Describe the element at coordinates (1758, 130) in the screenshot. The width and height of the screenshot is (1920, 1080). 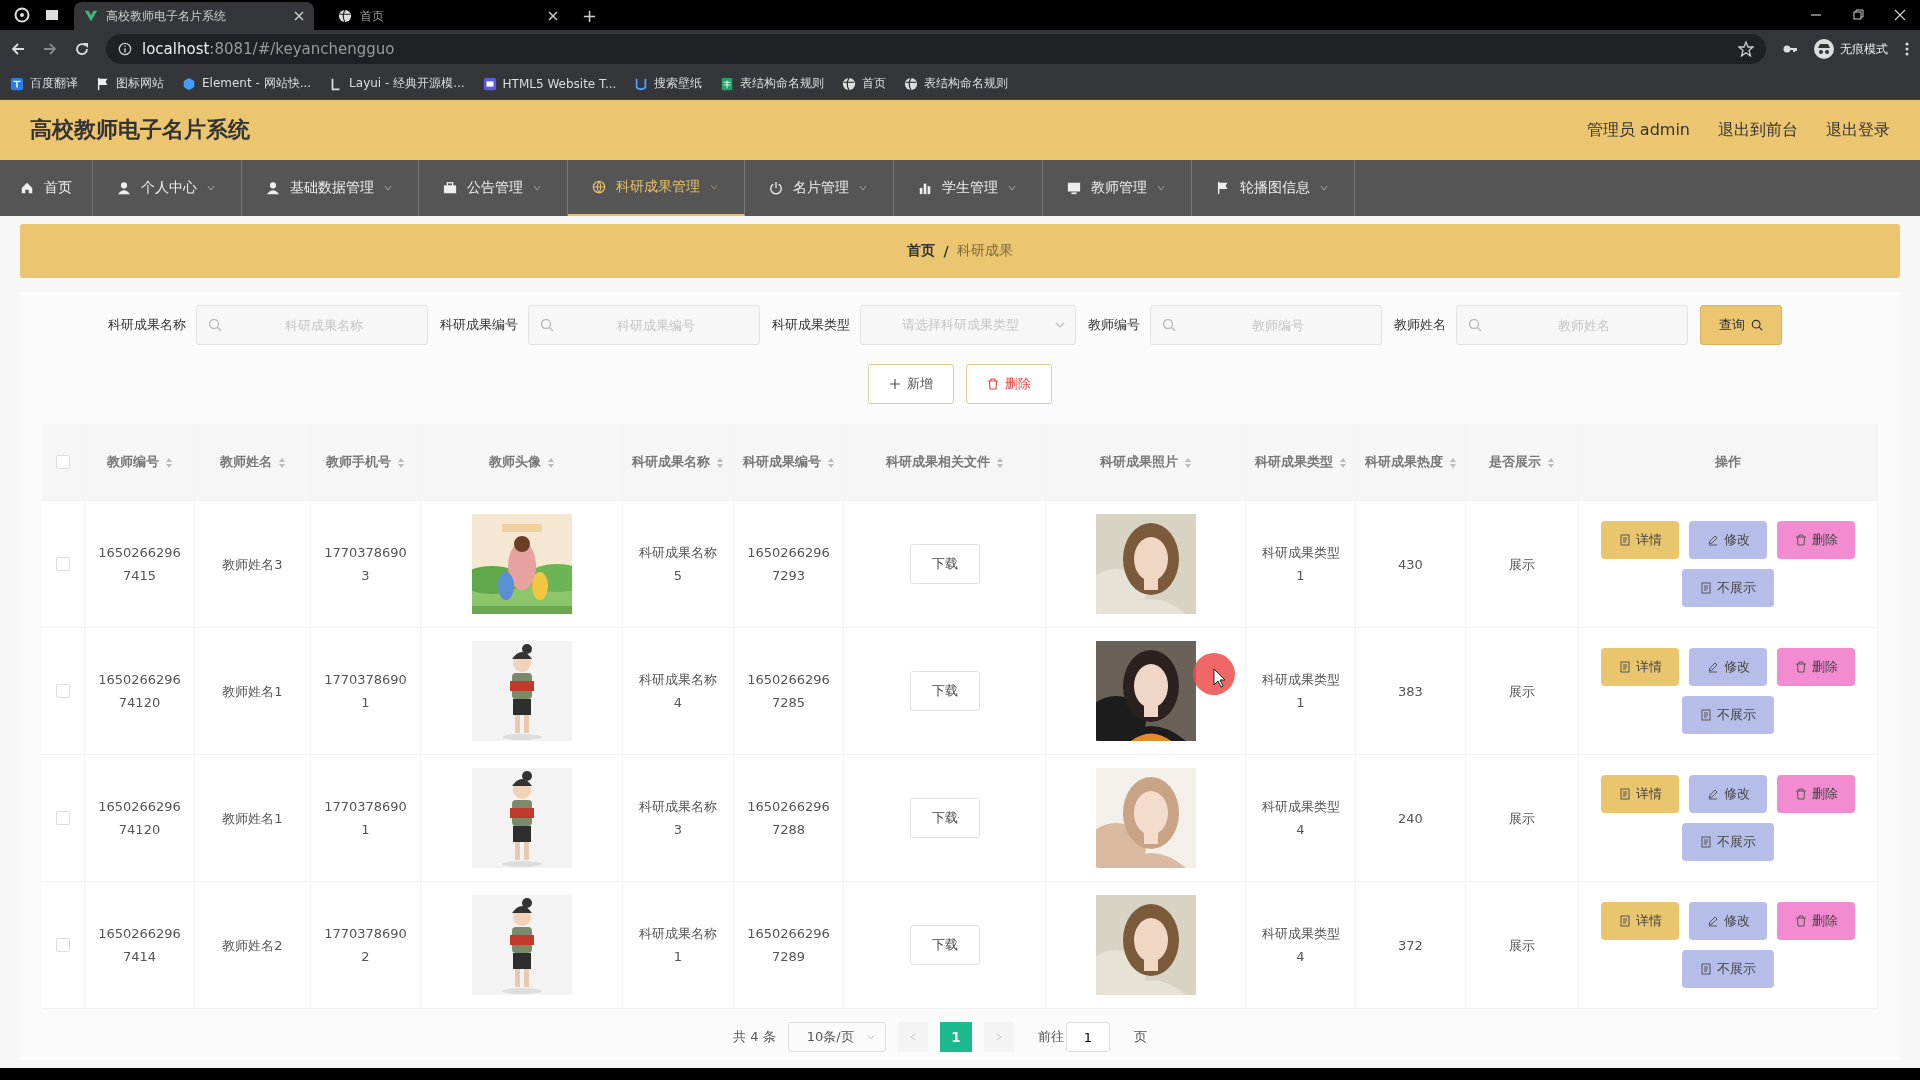
I see `header-link: 退出到前台` at that location.